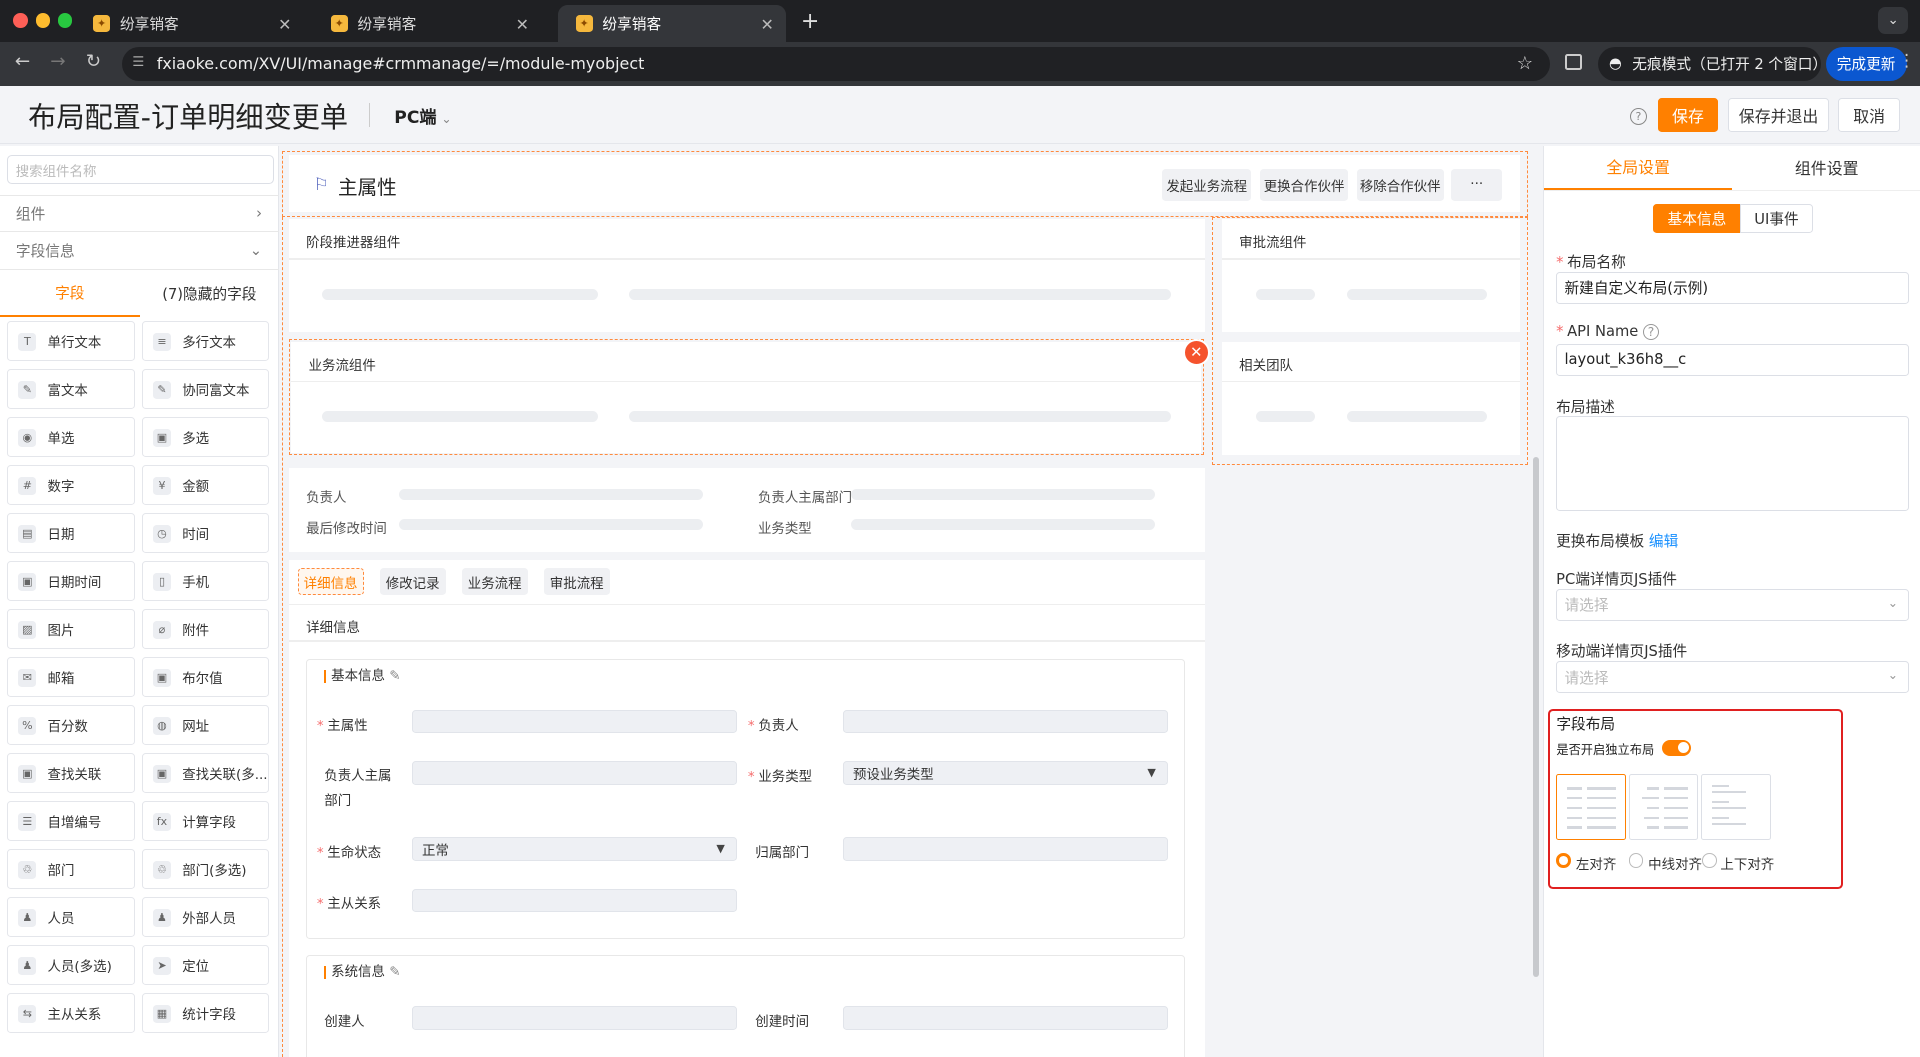 The height and width of the screenshot is (1057, 1920). Describe the element at coordinates (904, 183) in the screenshot. I see `primary-attr-card: ⚐ 主属性 发起业务流程 更换合作伙伴 移除合作伙伴 ···` at that location.